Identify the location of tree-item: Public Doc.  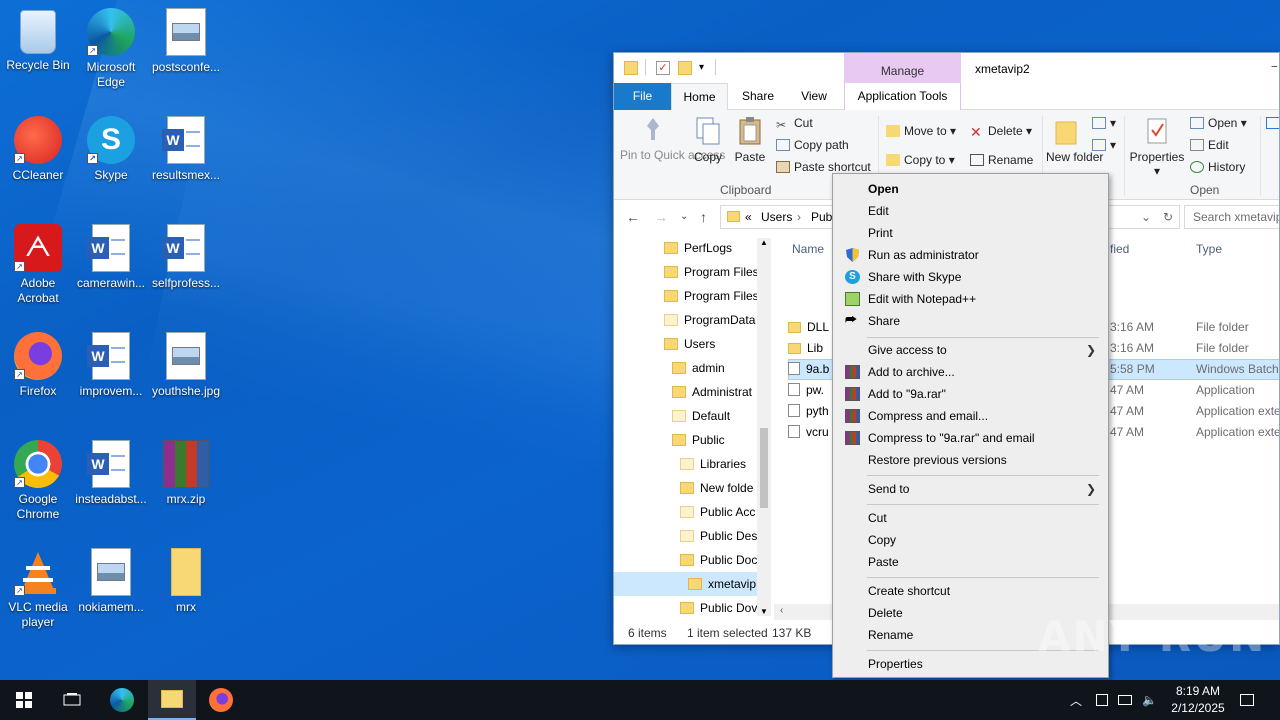
(685, 560).